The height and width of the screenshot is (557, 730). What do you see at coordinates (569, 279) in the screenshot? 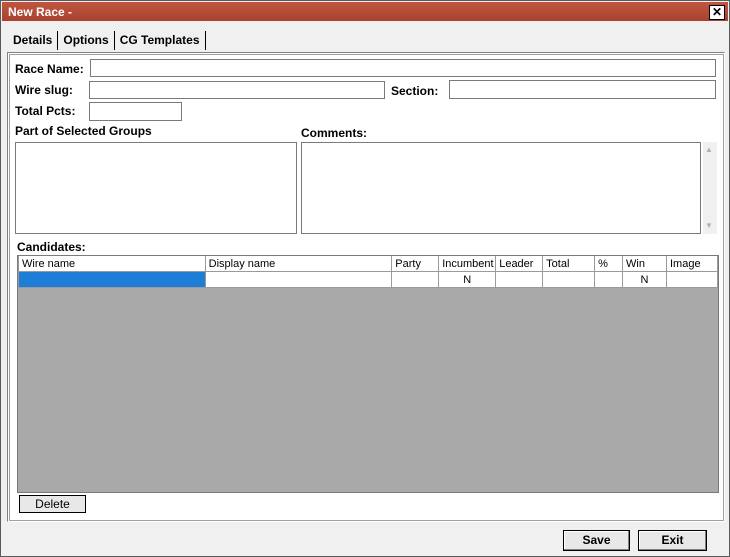
I see `cell-total` at bounding box center [569, 279].